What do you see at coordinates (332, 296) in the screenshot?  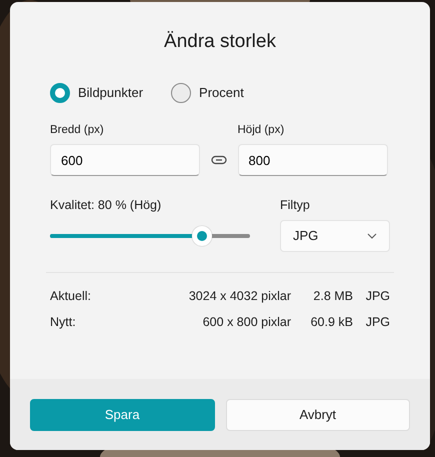 I see `file-size-text: 2.8 MB` at bounding box center [332, 296].